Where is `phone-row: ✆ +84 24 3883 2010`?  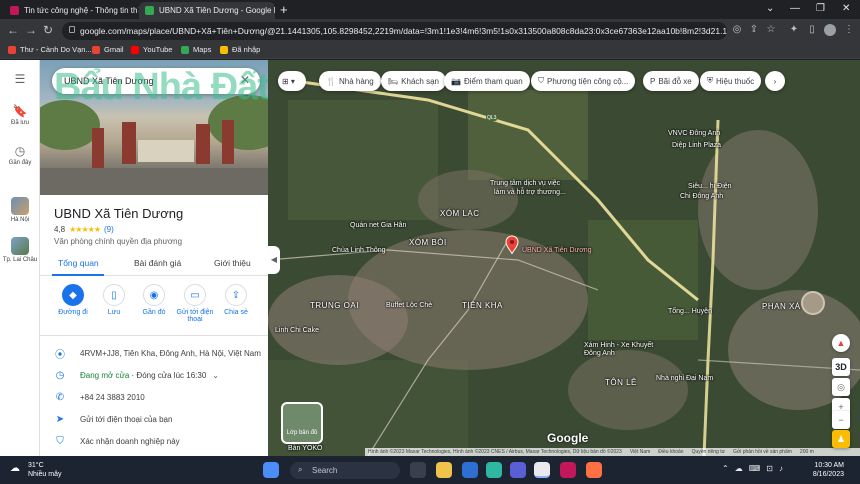
phone-row: ✆ +84 24 3883 2010 is located at coordinates (154, 397).